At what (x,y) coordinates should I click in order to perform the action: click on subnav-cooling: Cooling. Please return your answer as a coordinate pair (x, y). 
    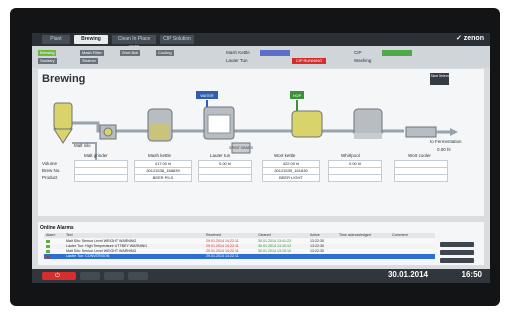
    Looking at the image, I should click on (165, 53).